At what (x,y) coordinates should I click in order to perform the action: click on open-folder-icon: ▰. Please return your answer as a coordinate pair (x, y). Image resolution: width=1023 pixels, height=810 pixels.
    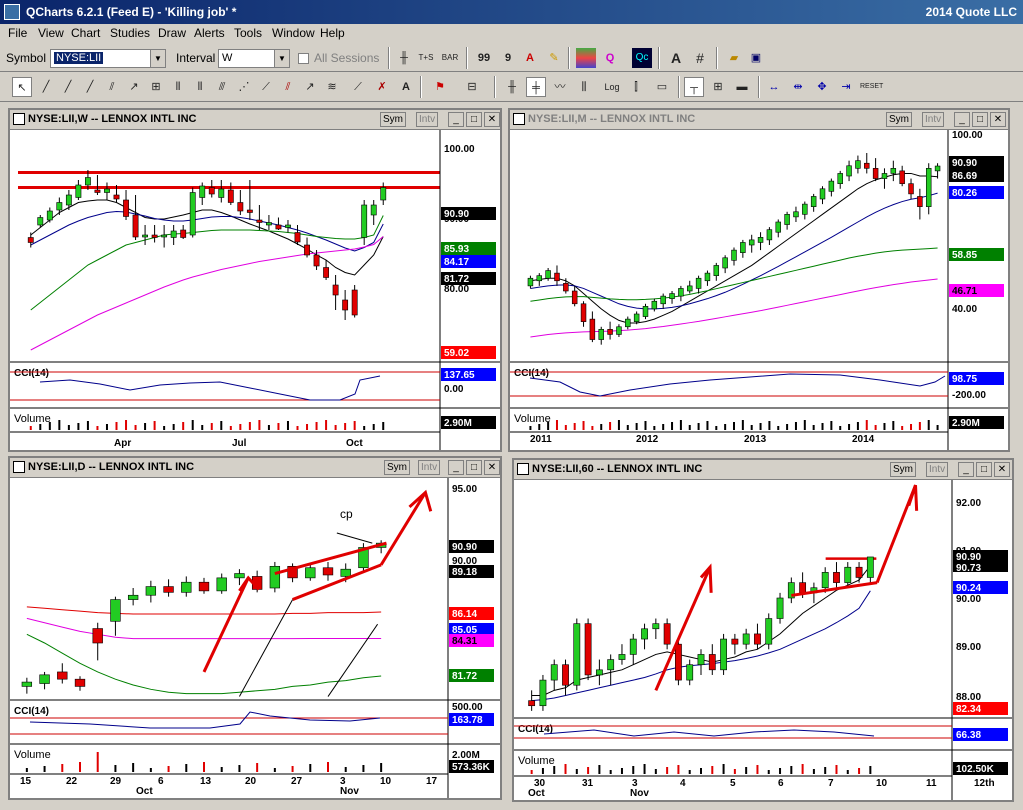
    Looking at the image, I should click on (734, 58).